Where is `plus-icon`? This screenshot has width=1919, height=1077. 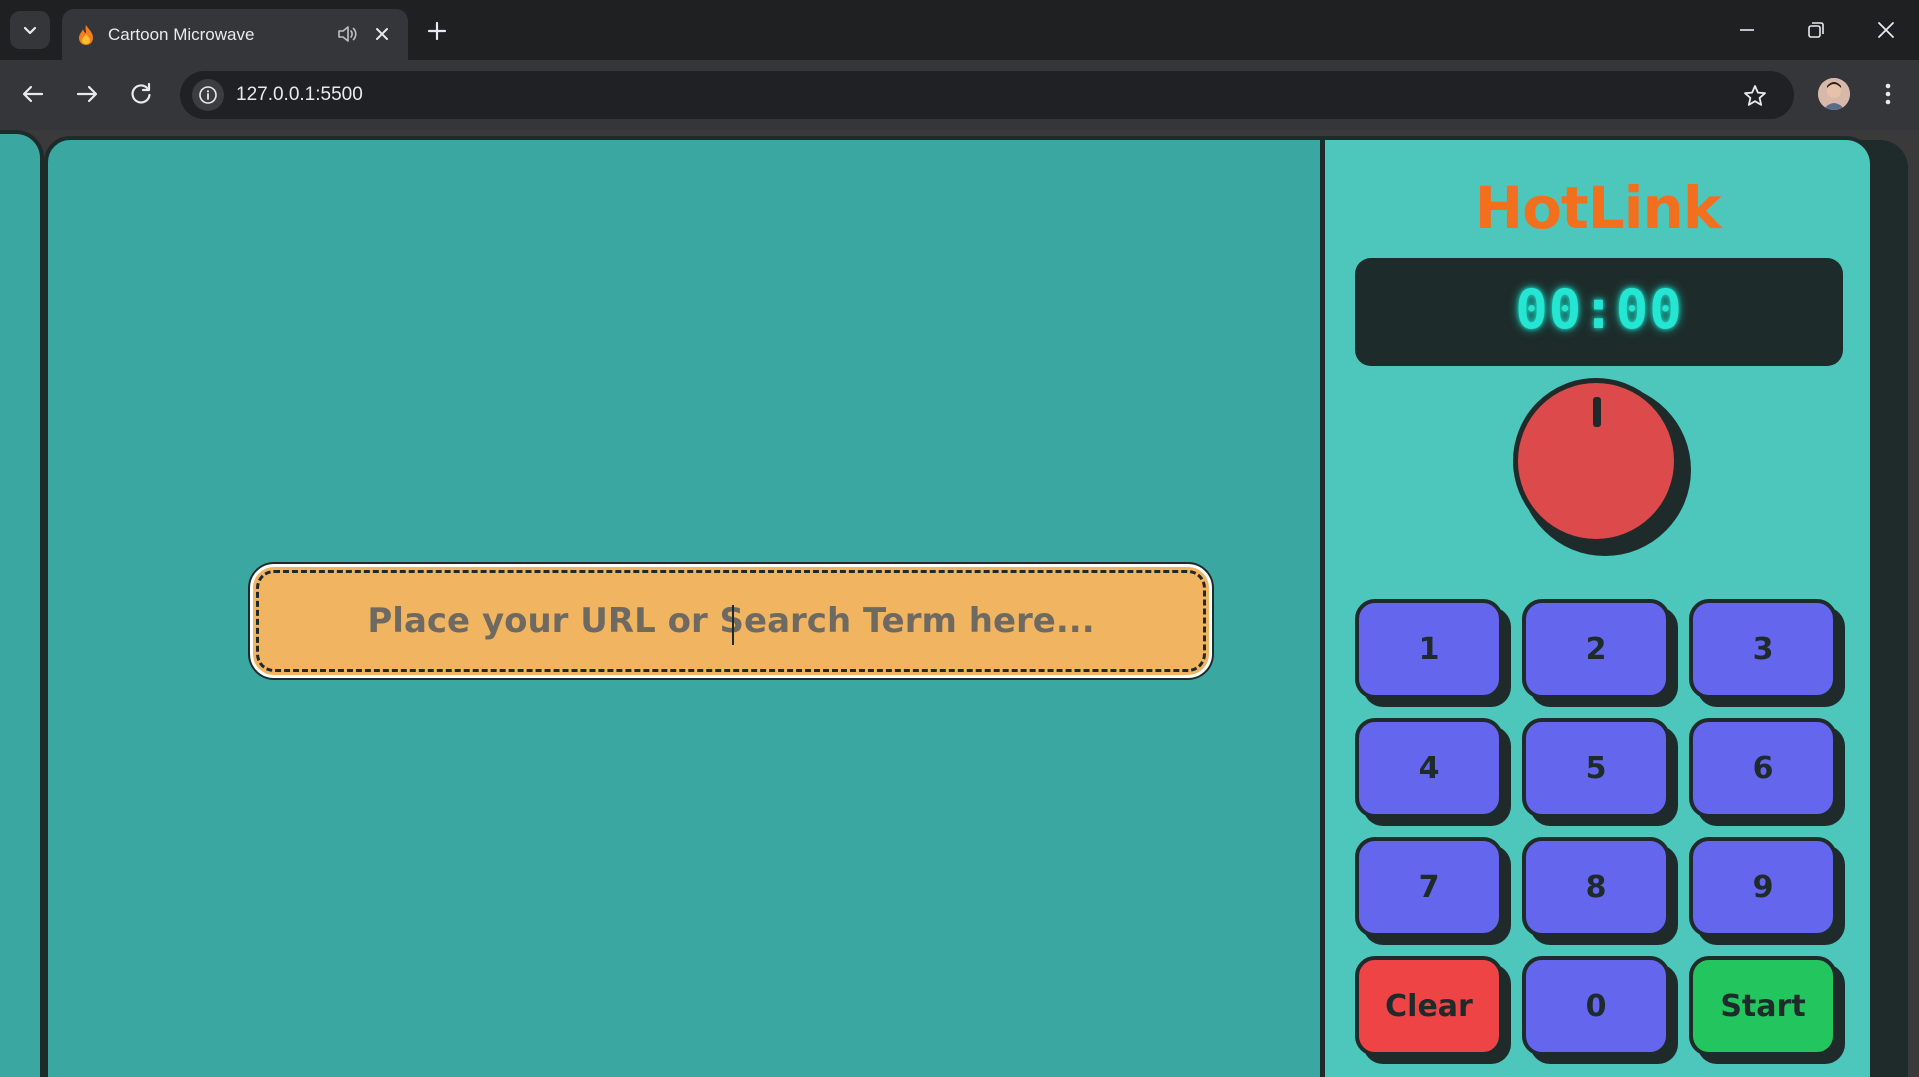
plus-icon is located at coordinates (437, 31).